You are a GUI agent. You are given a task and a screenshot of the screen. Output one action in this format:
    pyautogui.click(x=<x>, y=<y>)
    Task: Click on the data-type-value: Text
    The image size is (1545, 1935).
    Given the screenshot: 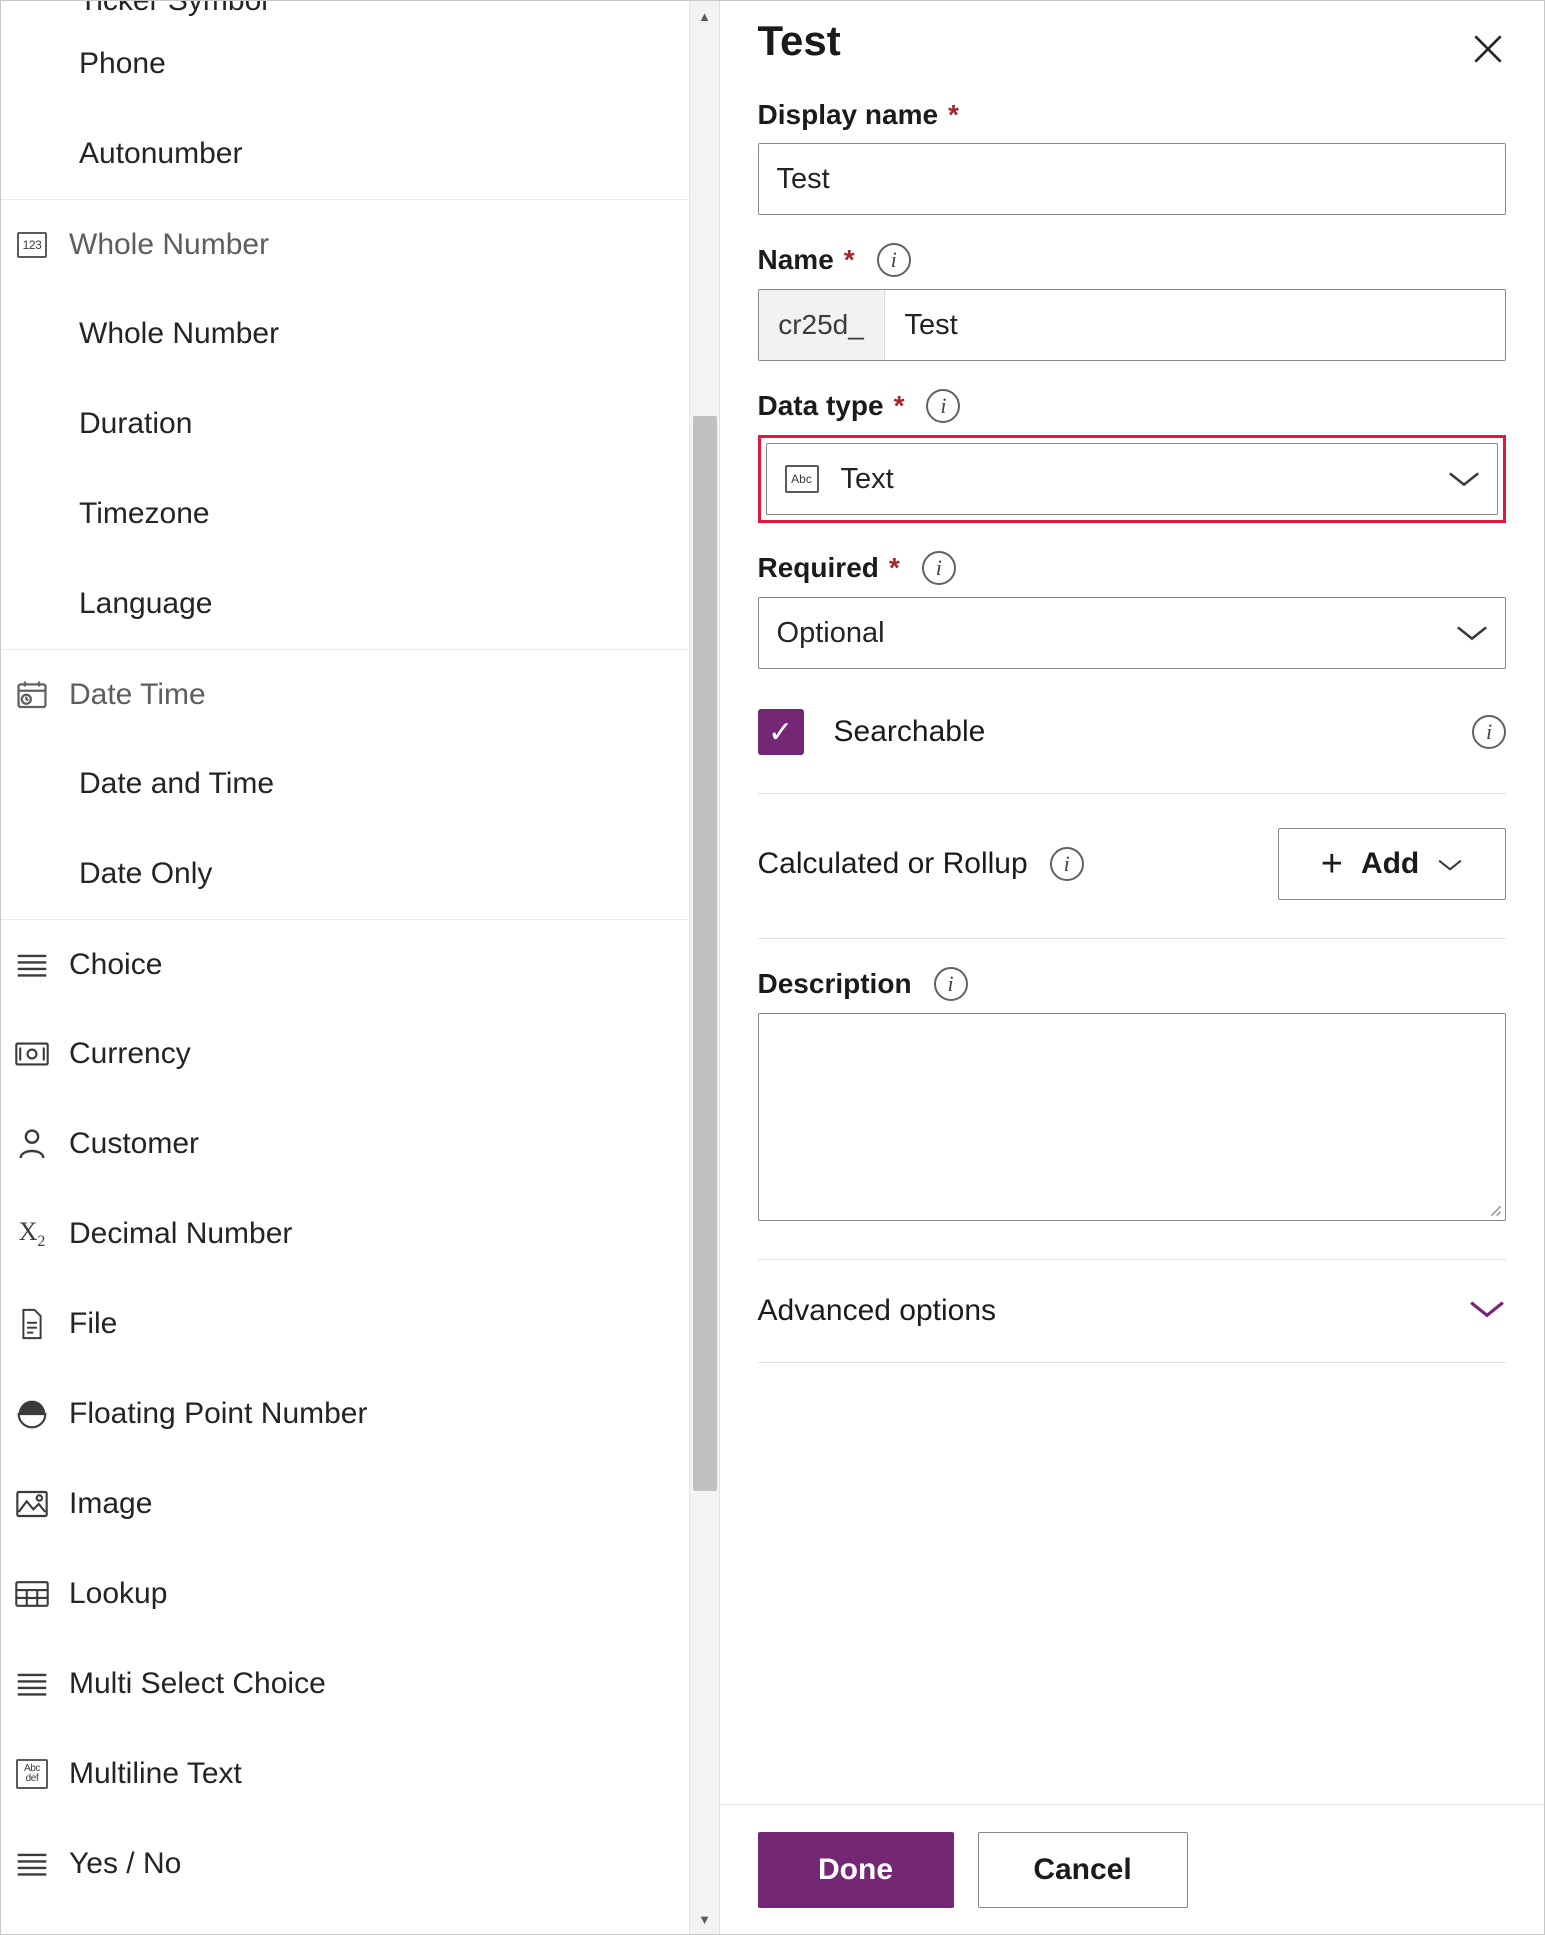 What is the action you would take?
    pyautogui.click(x=867, y=478)
    